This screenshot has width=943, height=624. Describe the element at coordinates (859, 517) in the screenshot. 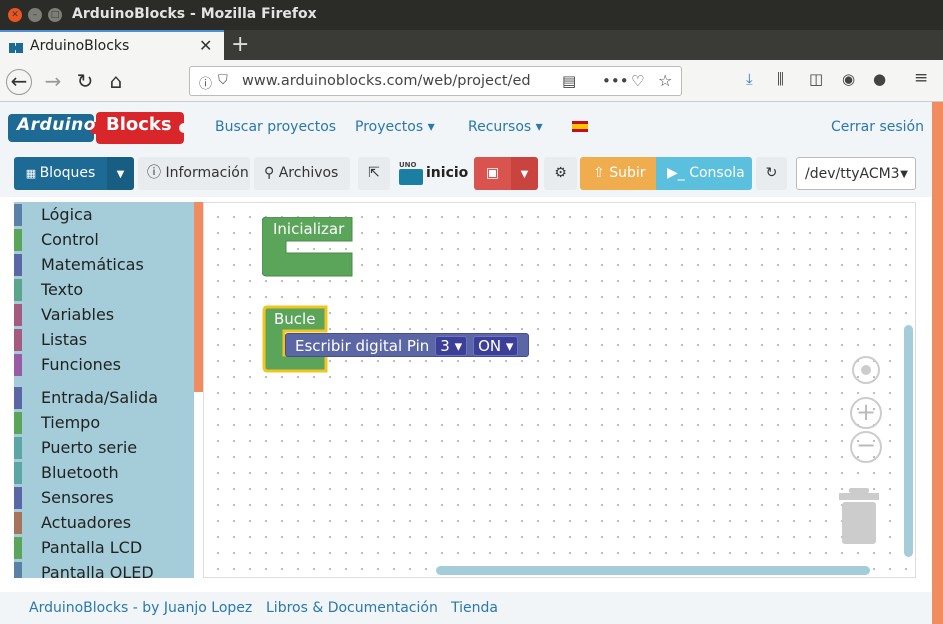

I see `trash-icon` at that location.